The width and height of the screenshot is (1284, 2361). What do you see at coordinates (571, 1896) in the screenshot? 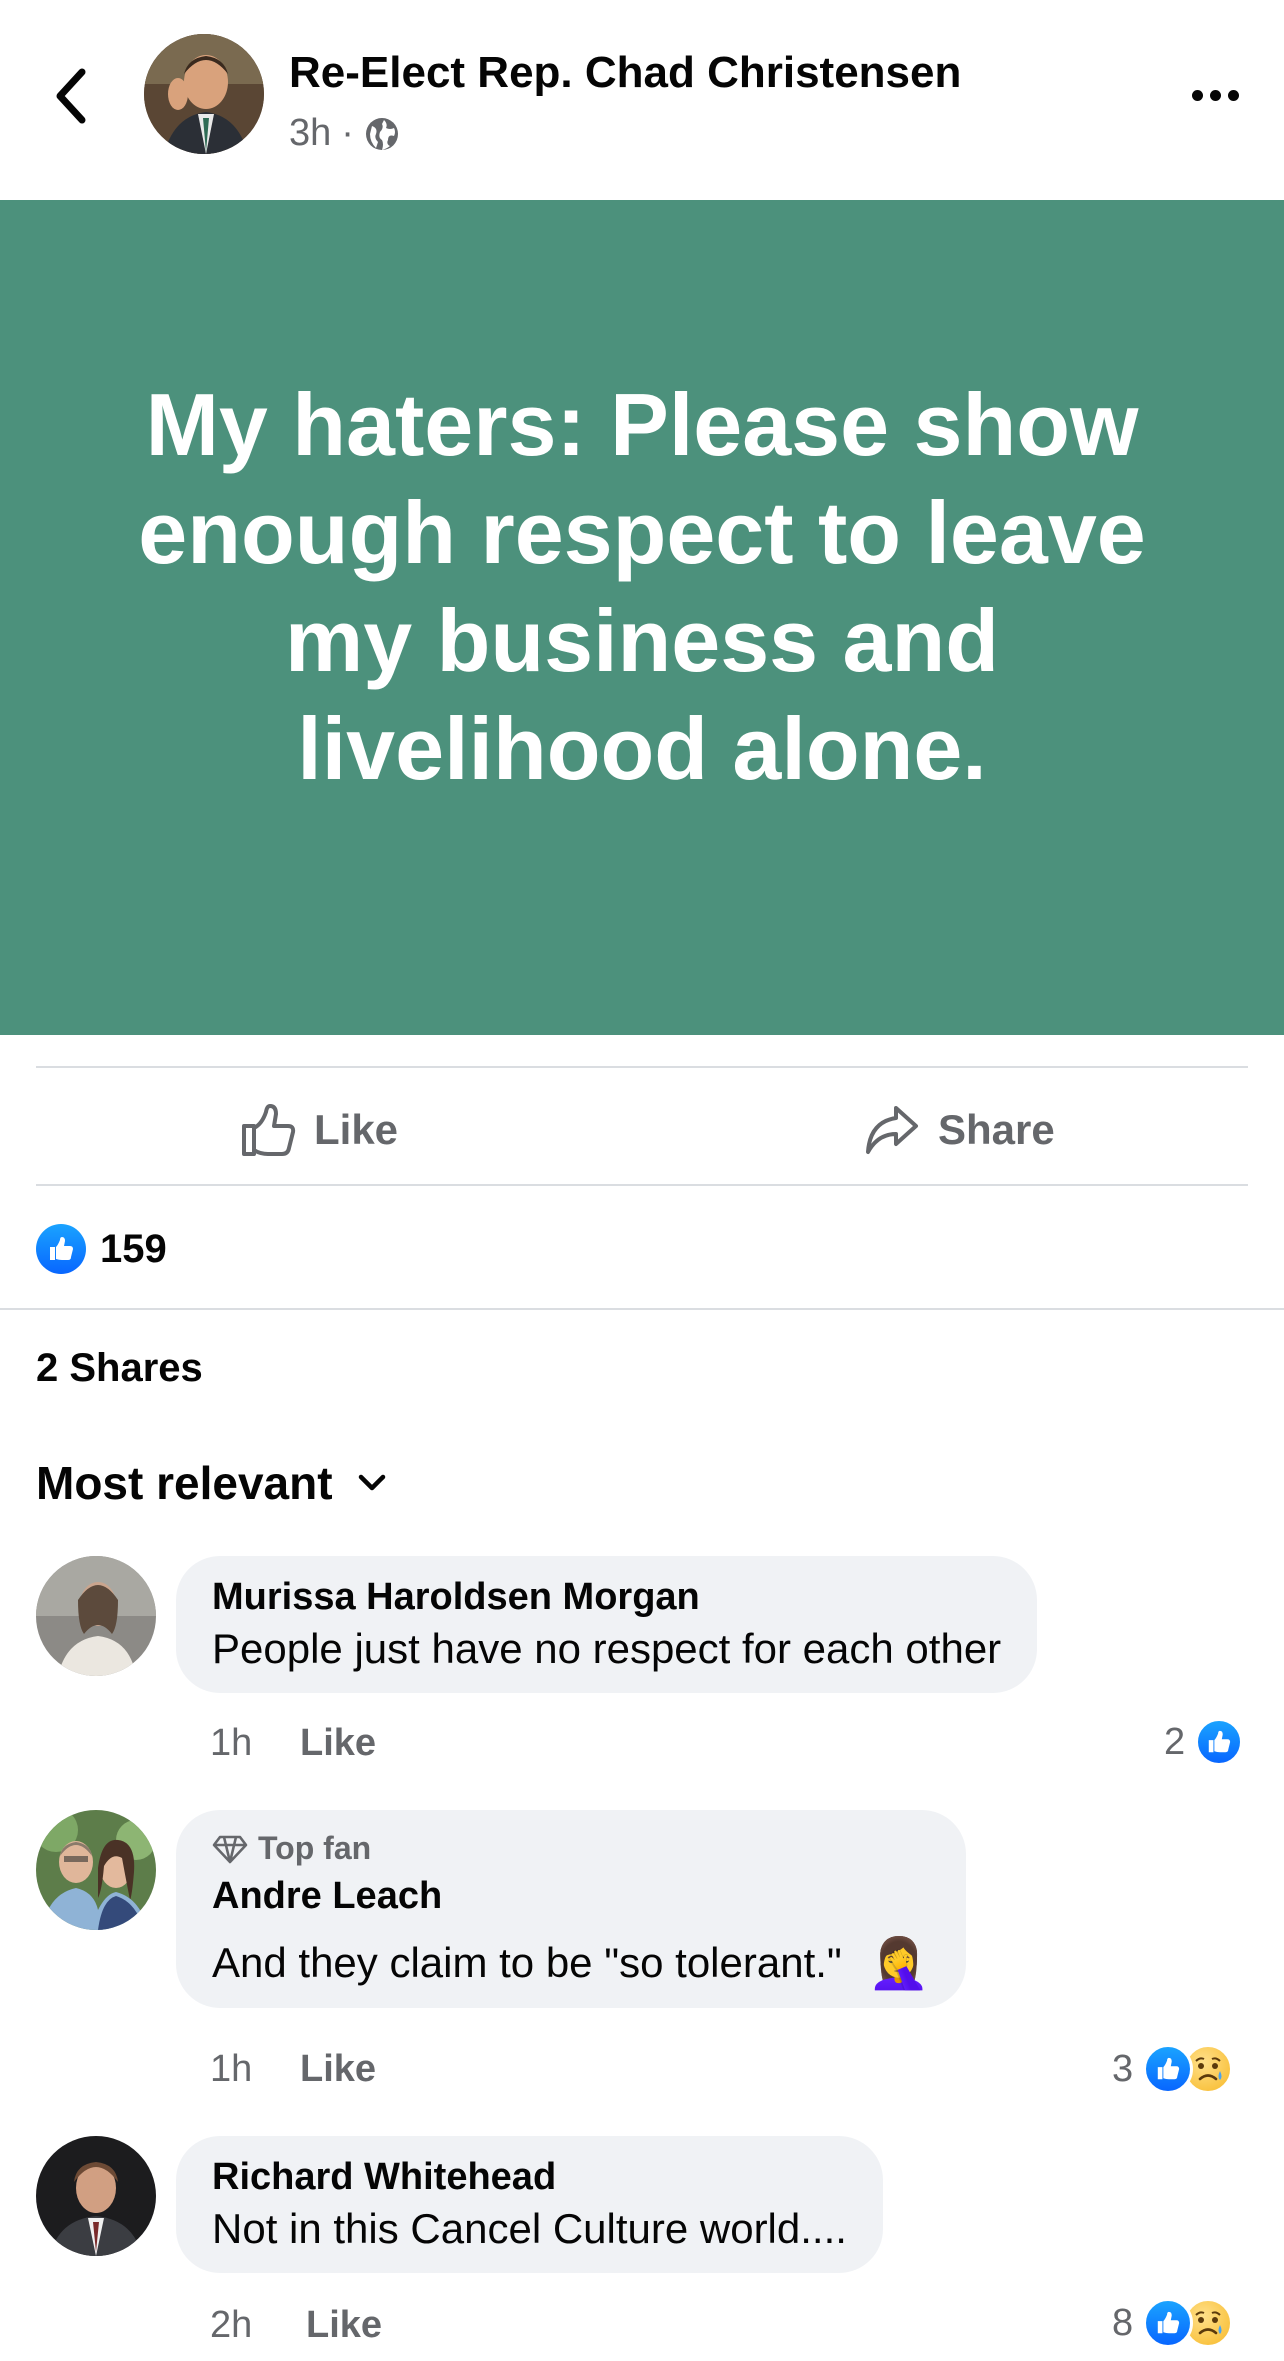
I see `commenter-name: Andre Leach` at bounding box center [571, 1896].